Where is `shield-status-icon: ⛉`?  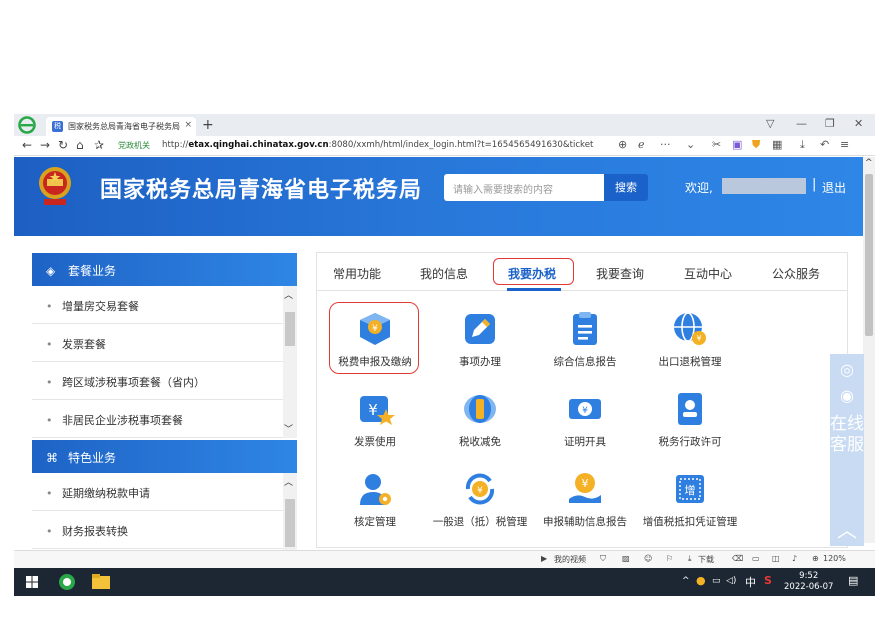
shield-status-icon: ⛉ is located at coordinates (603, 559).